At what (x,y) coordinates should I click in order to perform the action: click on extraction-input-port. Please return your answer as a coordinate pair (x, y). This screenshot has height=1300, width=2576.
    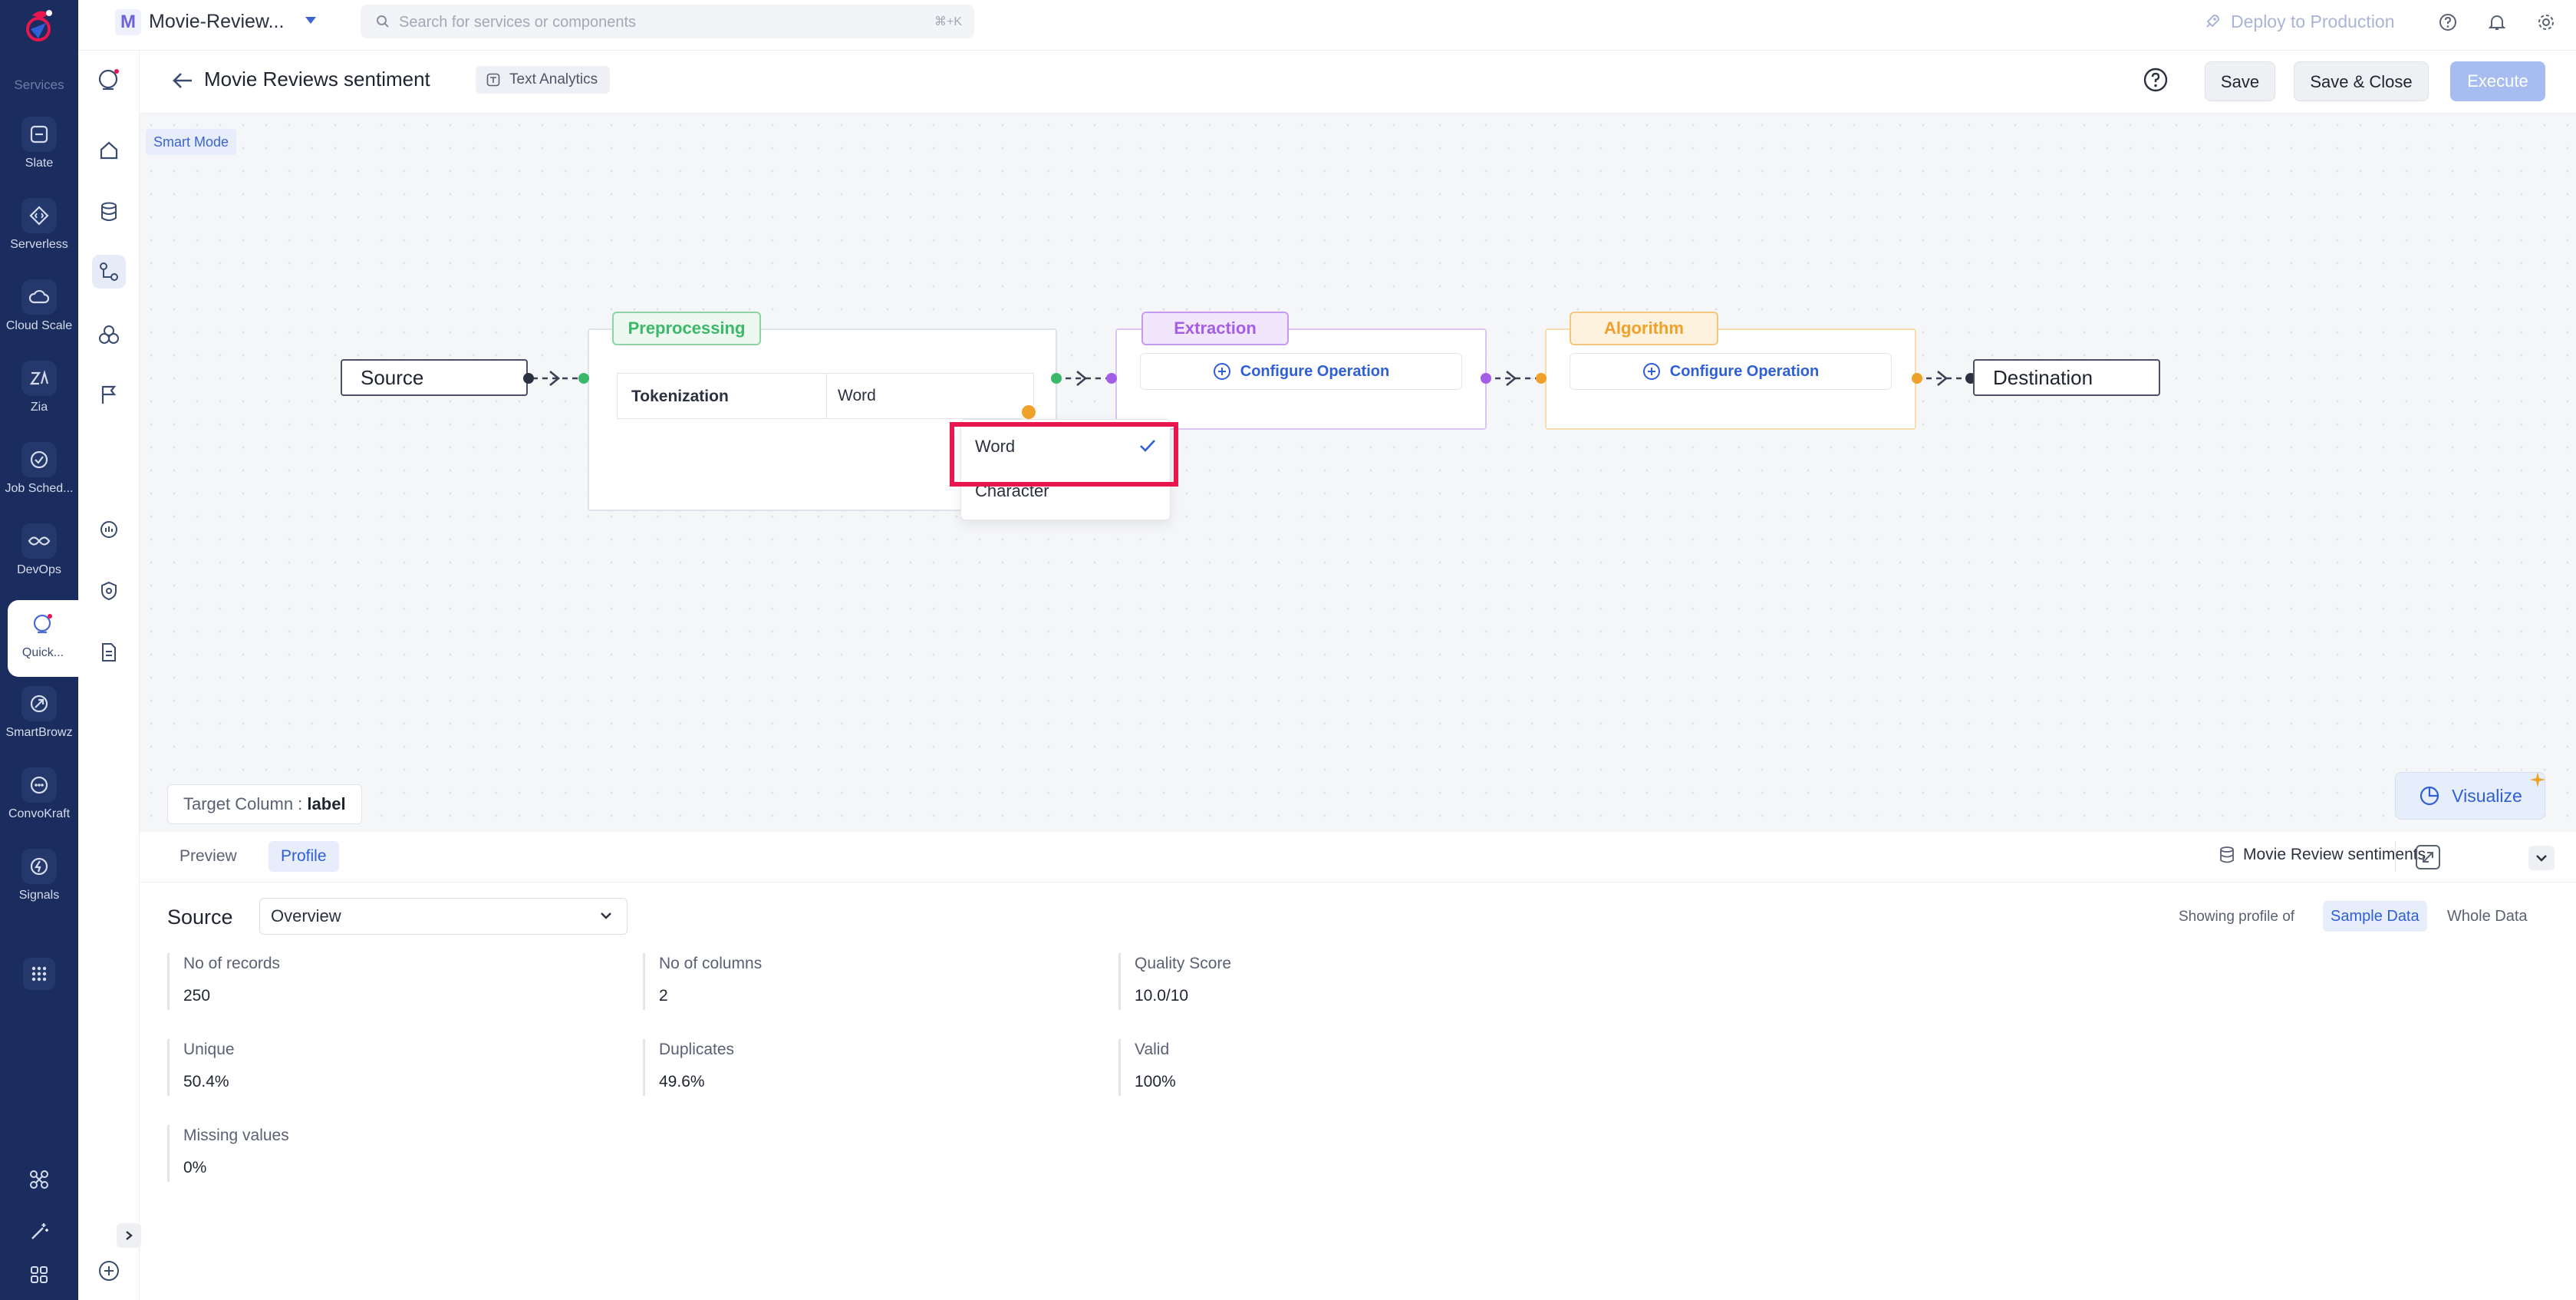
    Looking at the image, I should click on (1111, 378).